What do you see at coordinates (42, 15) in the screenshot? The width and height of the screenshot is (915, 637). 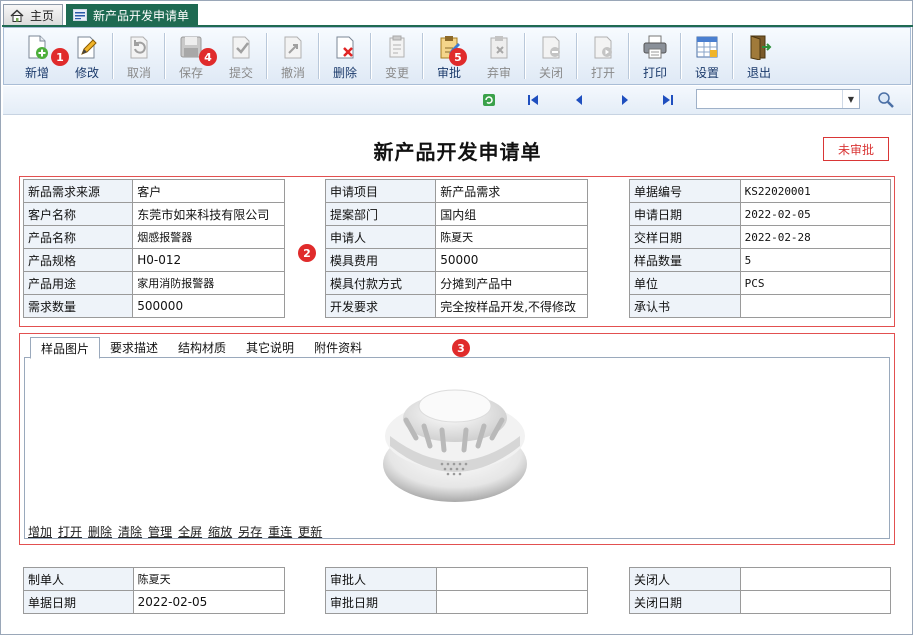 I see `tab-home-label: 主页` at bounding box center [42, 15].